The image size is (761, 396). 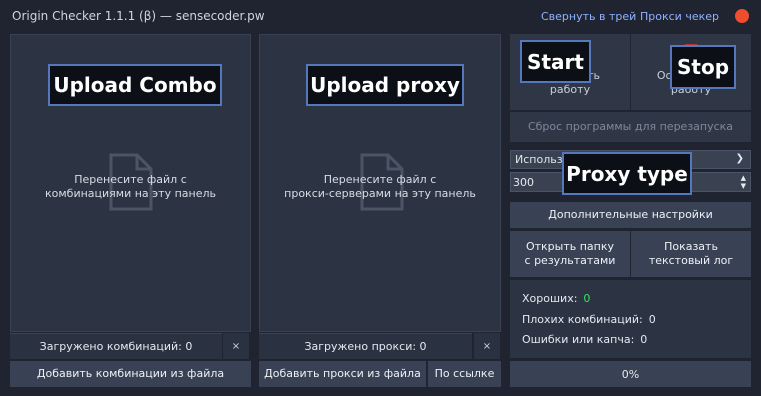 I want to click on add-combos-from-file-button: Добавить комбинации из файла, so click(x=130, y=374).